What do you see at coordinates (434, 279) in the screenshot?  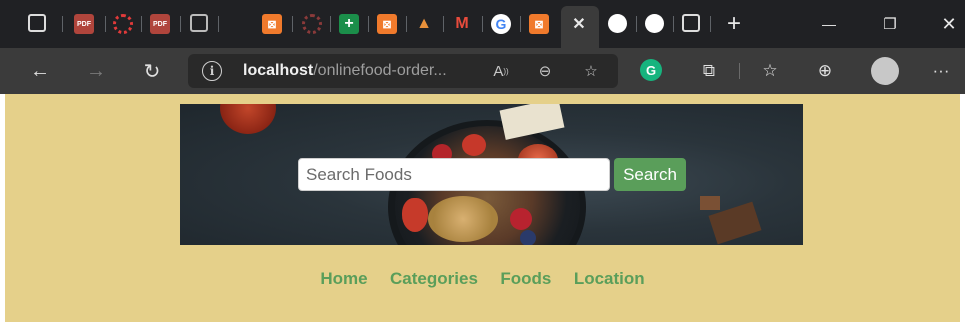 I see `menu-categories-link: Categories` at bounding box center [434, 279].